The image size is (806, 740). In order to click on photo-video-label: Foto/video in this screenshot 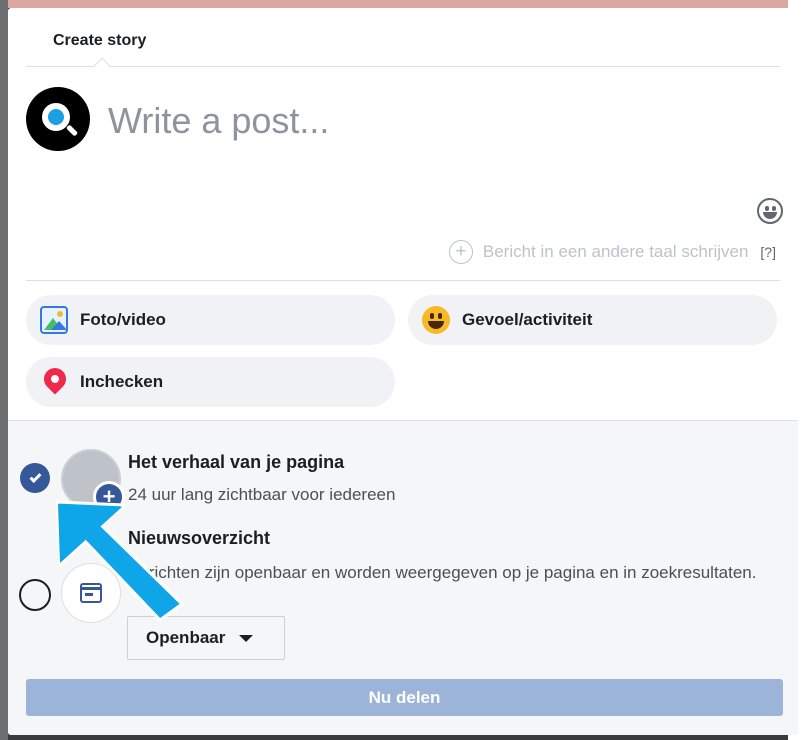, I will do `click(123, 319)`.